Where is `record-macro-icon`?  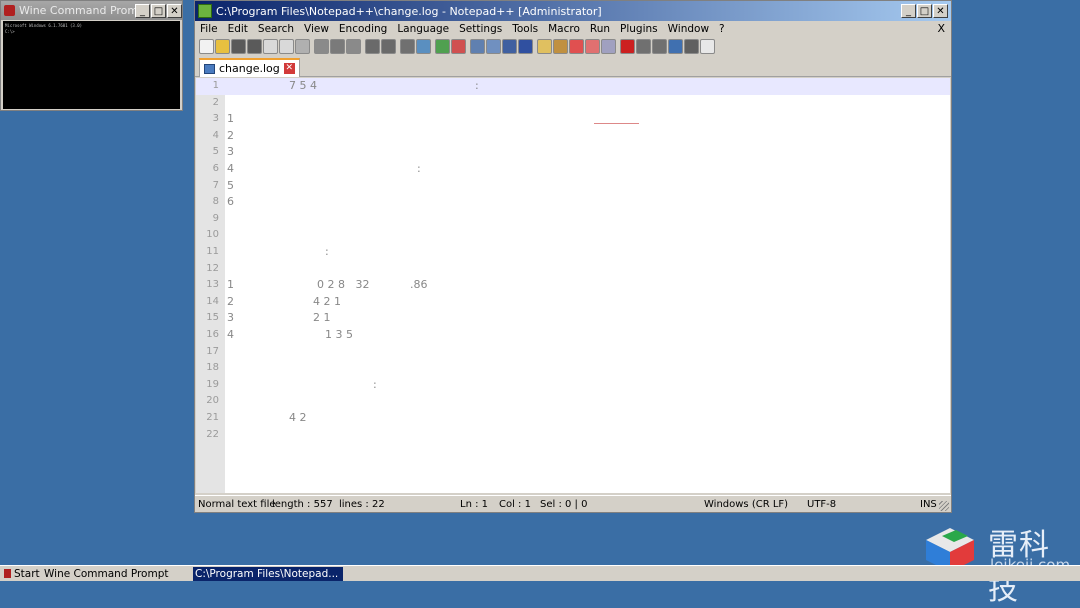
record-macro-icon is located at coordinates (627, 46).